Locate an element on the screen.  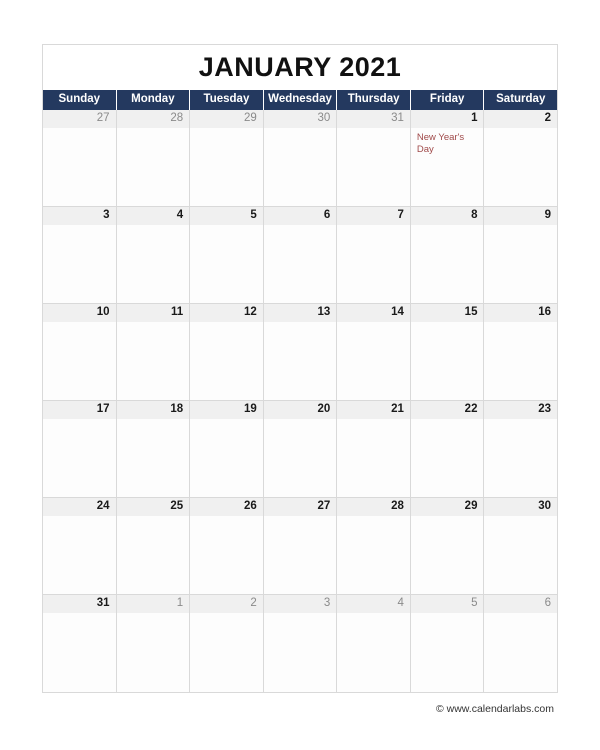
day-cell: 20 is located at coordinates (300, 449).